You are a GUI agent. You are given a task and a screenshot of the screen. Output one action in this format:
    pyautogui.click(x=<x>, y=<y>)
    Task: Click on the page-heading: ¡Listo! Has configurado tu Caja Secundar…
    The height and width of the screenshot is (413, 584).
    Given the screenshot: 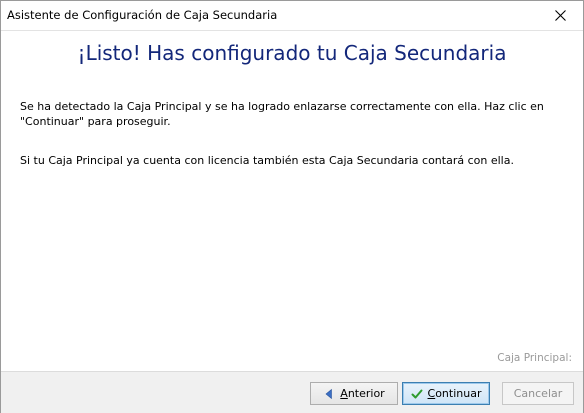 What is the action you would take?
    pyautogui.click(x=292, y=53)
    